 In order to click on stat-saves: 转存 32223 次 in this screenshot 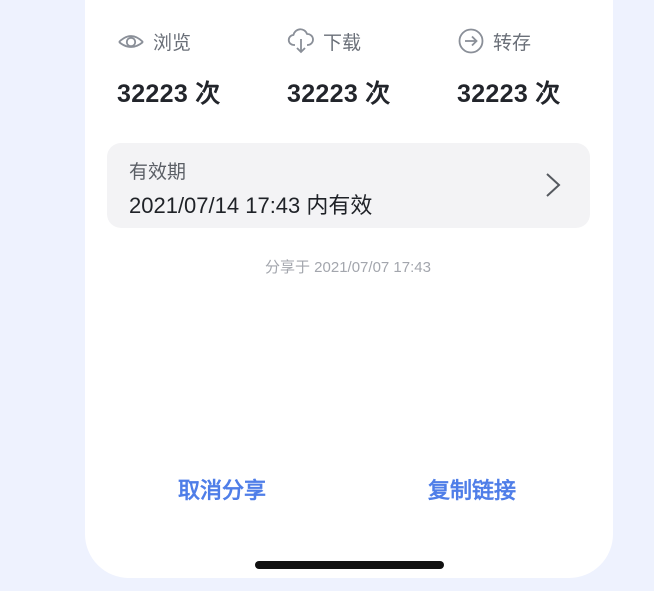, I will do `click(537, 67)`.